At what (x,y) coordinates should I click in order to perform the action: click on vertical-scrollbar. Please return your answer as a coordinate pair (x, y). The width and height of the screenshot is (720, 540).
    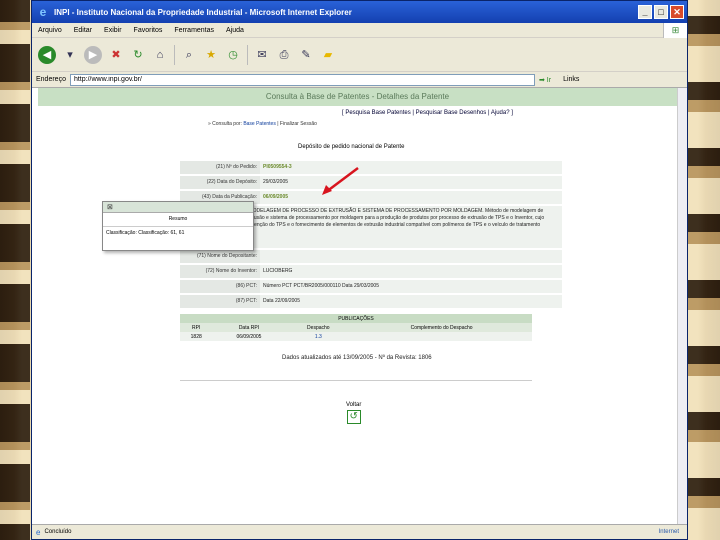
    Looking at the image, I should click on (682, 306).